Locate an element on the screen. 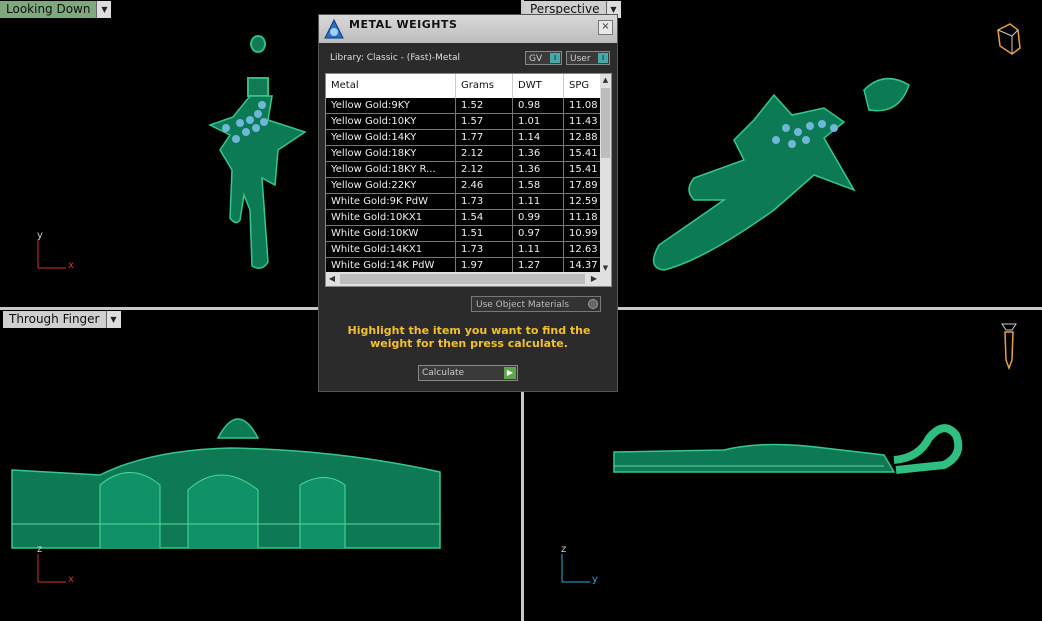 This screenshot has width=1042, height=621. axis-gizmo: z x is located at coordinates (59, 567).